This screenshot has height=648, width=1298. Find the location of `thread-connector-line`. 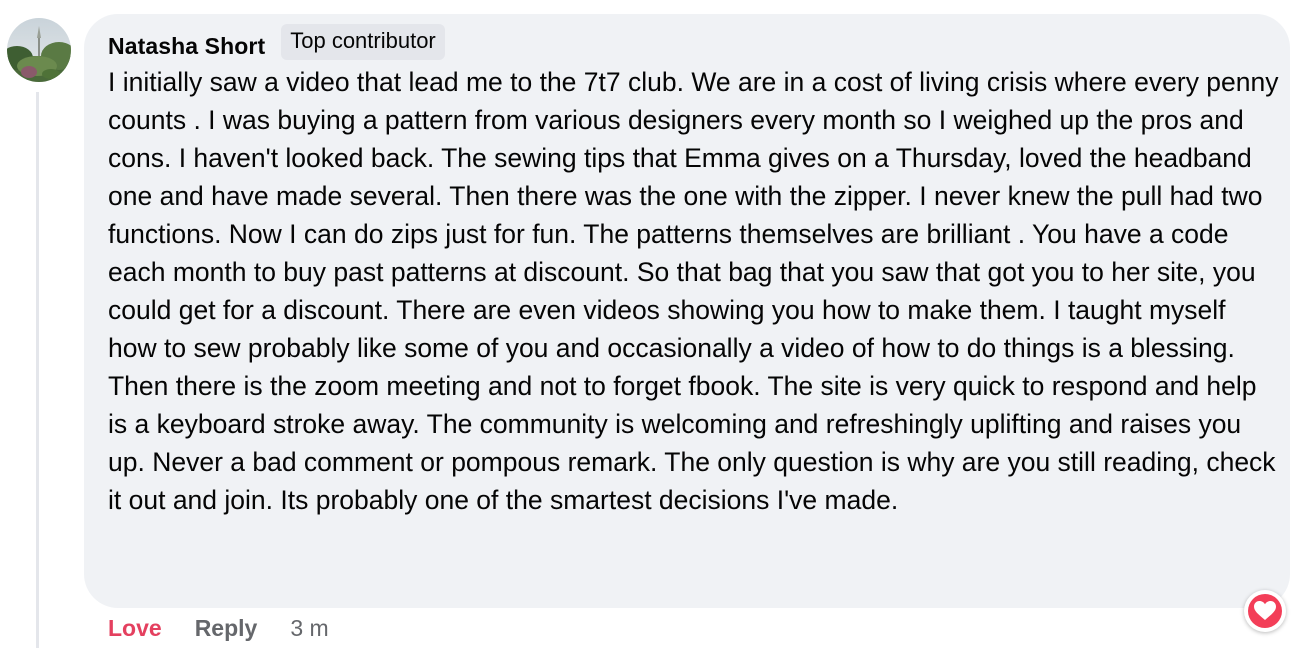

thread-connector-line is located at coordinates (37, 370).